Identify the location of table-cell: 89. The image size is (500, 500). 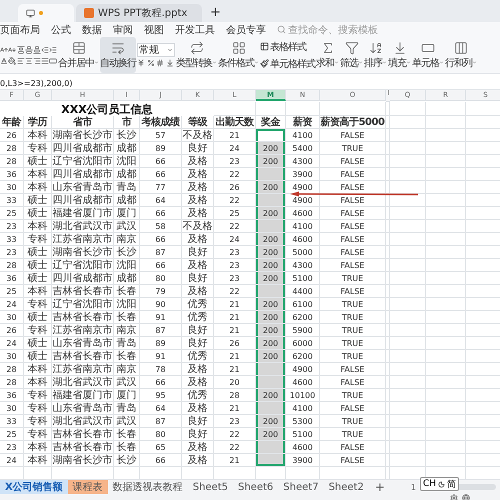
(161, 343).